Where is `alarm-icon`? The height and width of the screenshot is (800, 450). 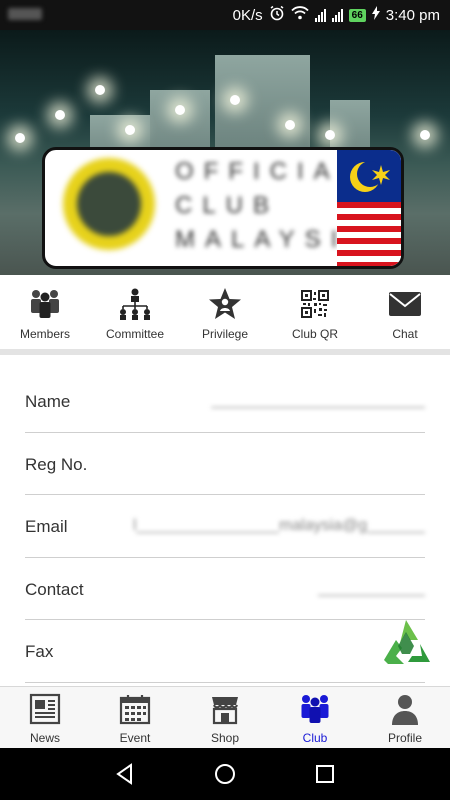
alarm-icon is located at coordinates (277, 15).